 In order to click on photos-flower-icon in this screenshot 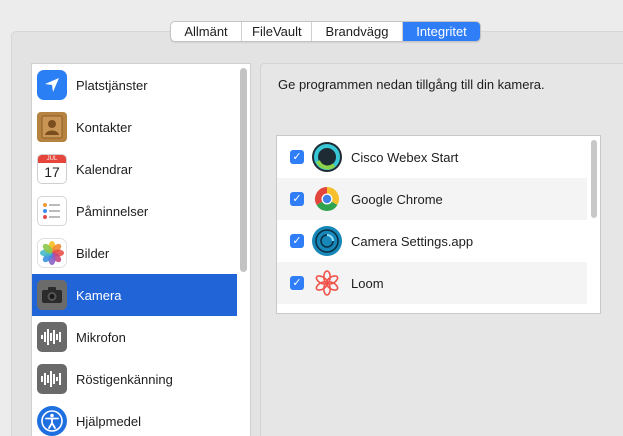, I will do `click(52, 253)`.